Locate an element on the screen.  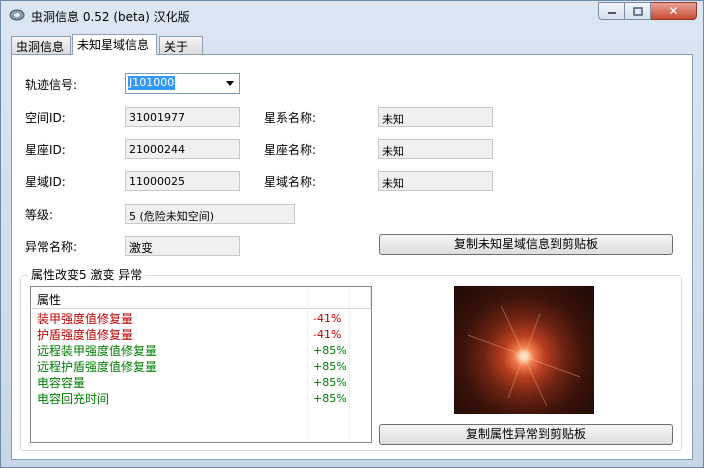
copy-region-info-button: 复制未知星域信息到剪贴板 is located at coordinates (526, 244).